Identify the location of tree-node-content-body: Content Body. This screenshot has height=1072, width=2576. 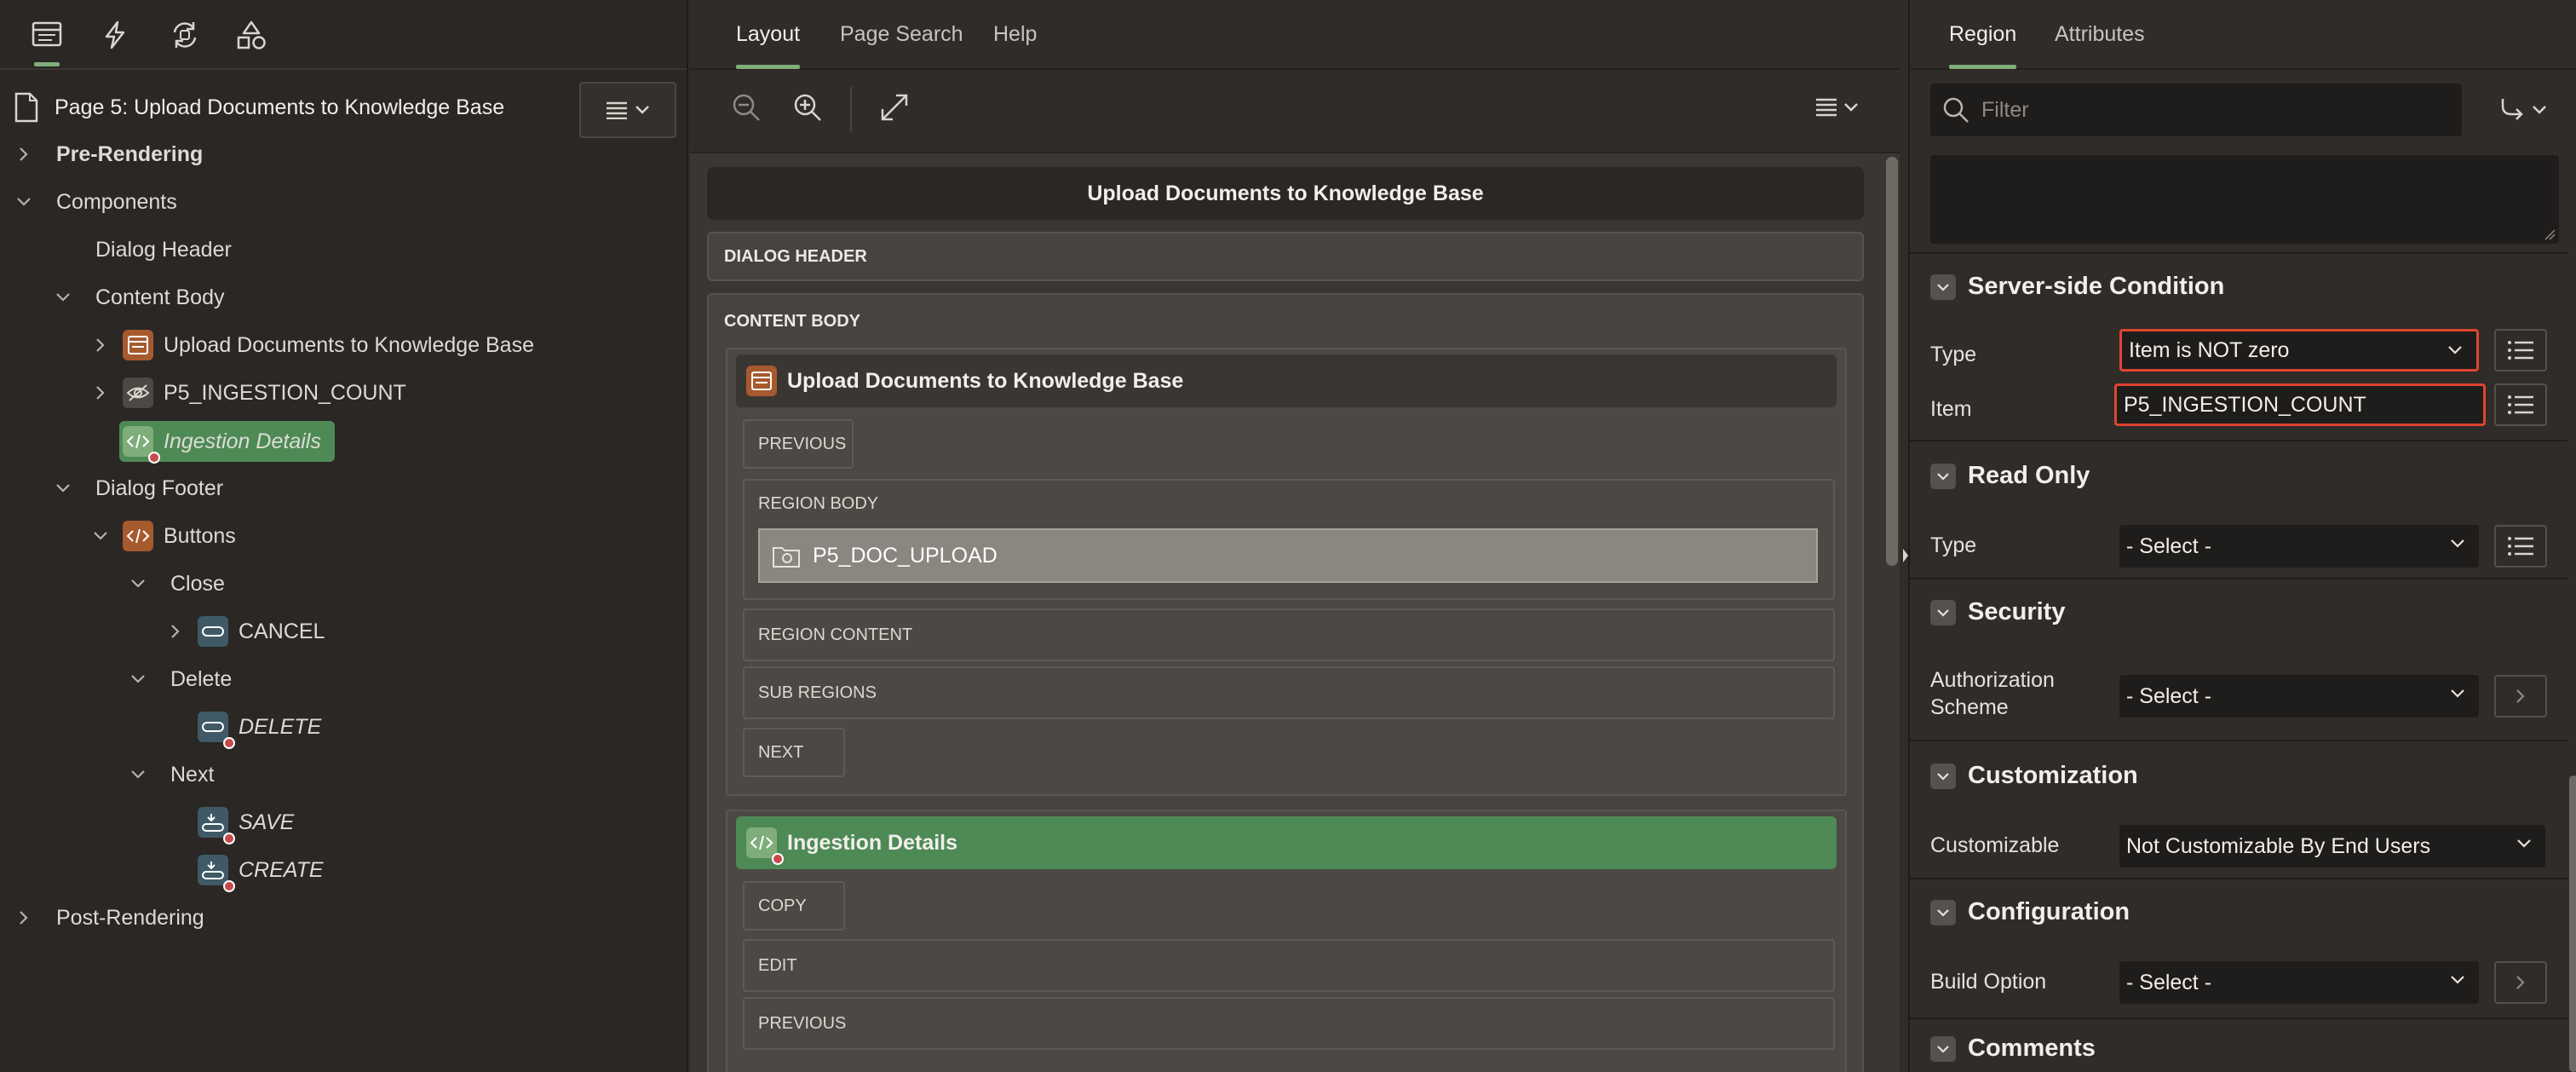
(140, 297).